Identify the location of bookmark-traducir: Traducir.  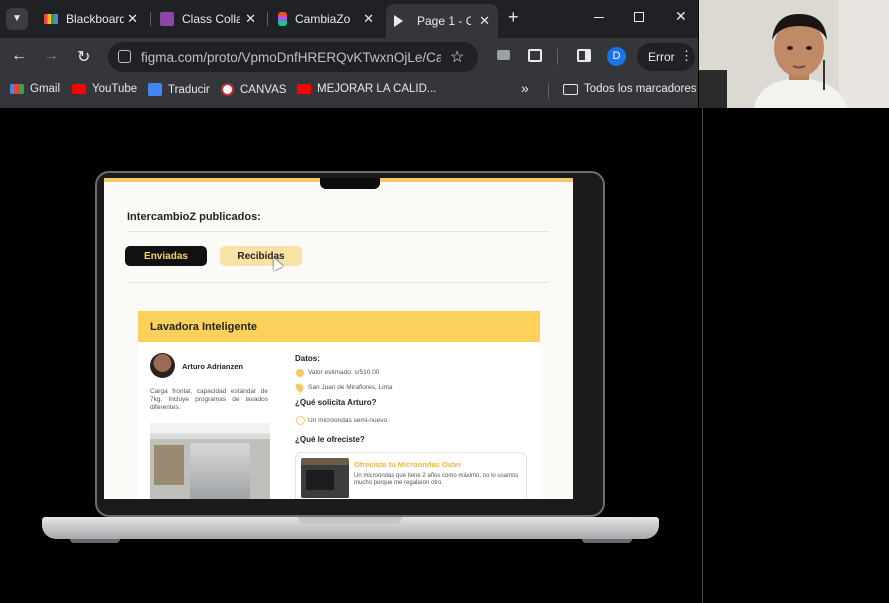
(179, 89).